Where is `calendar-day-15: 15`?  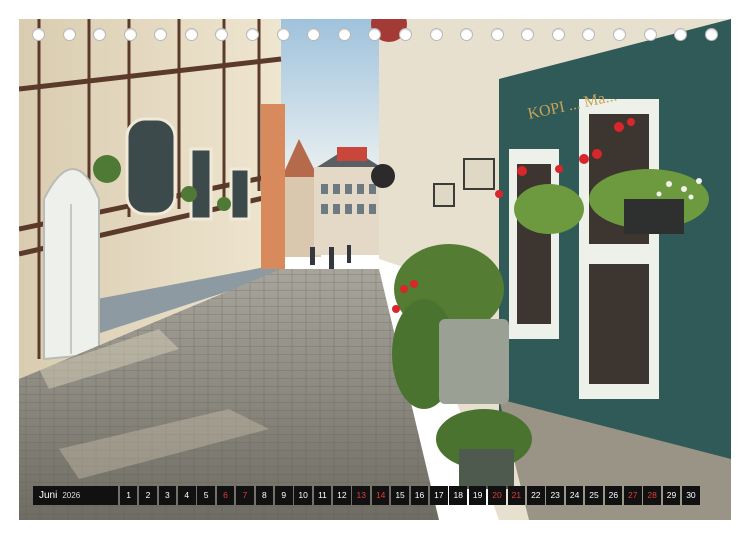
calendar-day-15: 15 is located at coordinates (400, 495).